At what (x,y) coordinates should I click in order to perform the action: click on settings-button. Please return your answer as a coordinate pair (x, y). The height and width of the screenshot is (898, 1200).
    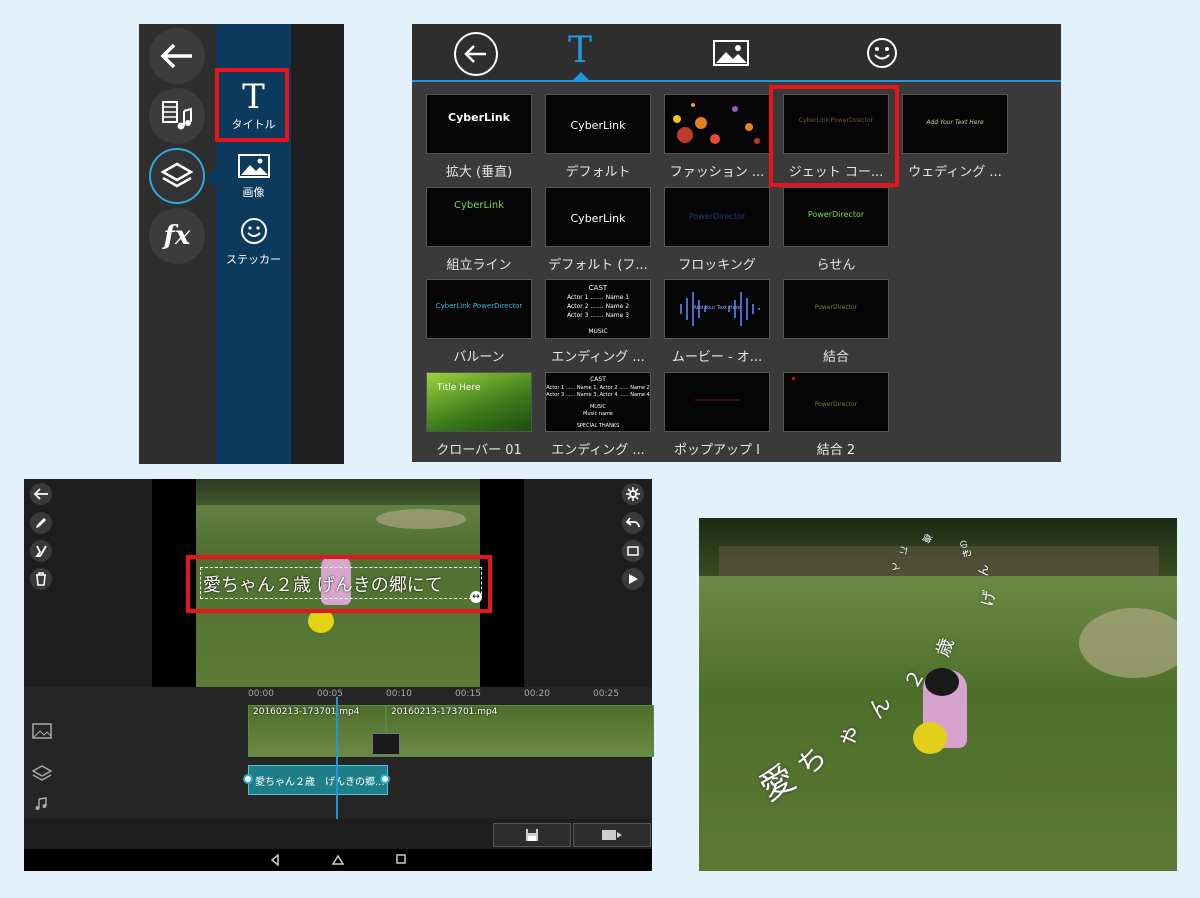
    Looking at the image, I should click on (633, 494).